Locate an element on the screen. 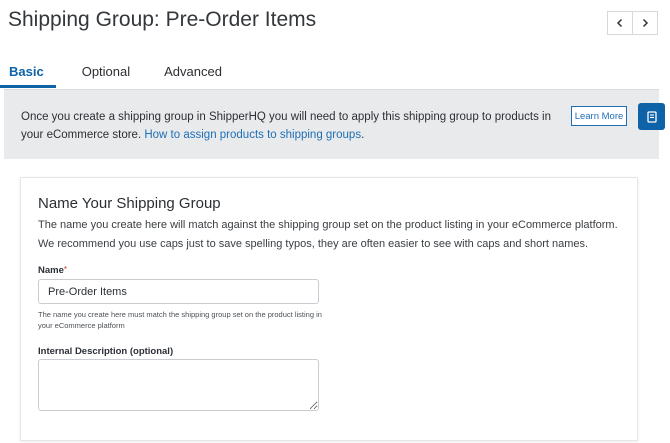 This screenshot has width=670, height=443. required-marker: * is located at coordinates (65, 269).